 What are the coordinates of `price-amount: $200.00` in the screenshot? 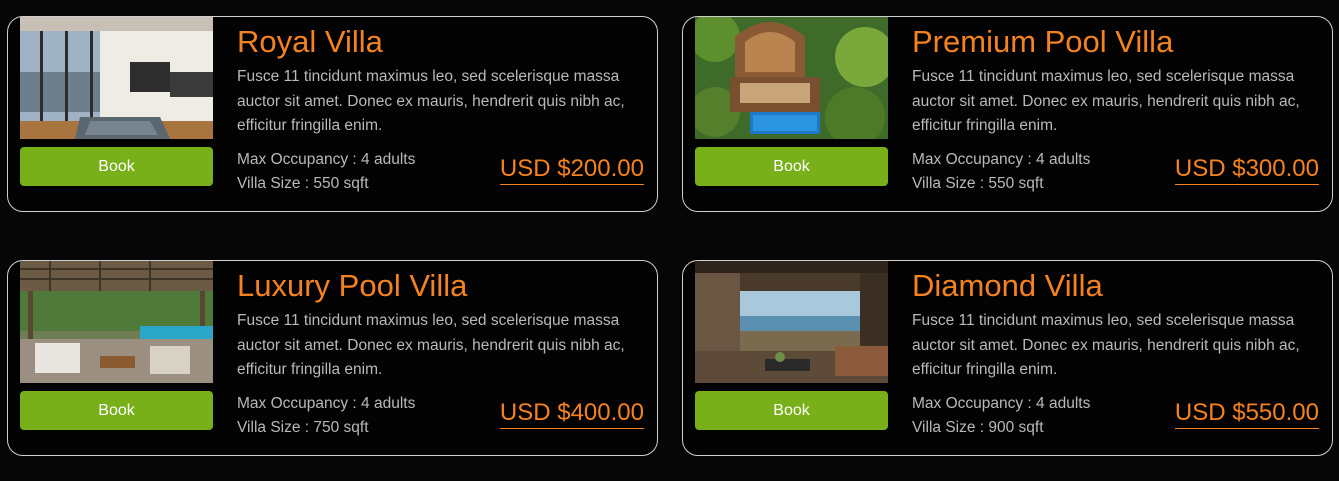 It's located at (600, 168).